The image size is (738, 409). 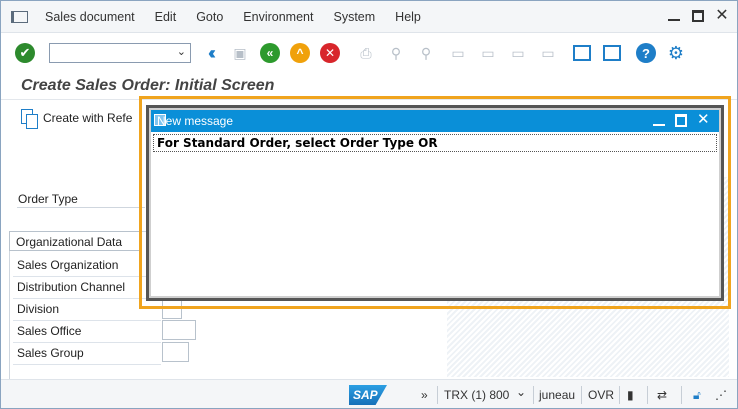 I want to click on help-button: ?, so click(x=646, y=53).